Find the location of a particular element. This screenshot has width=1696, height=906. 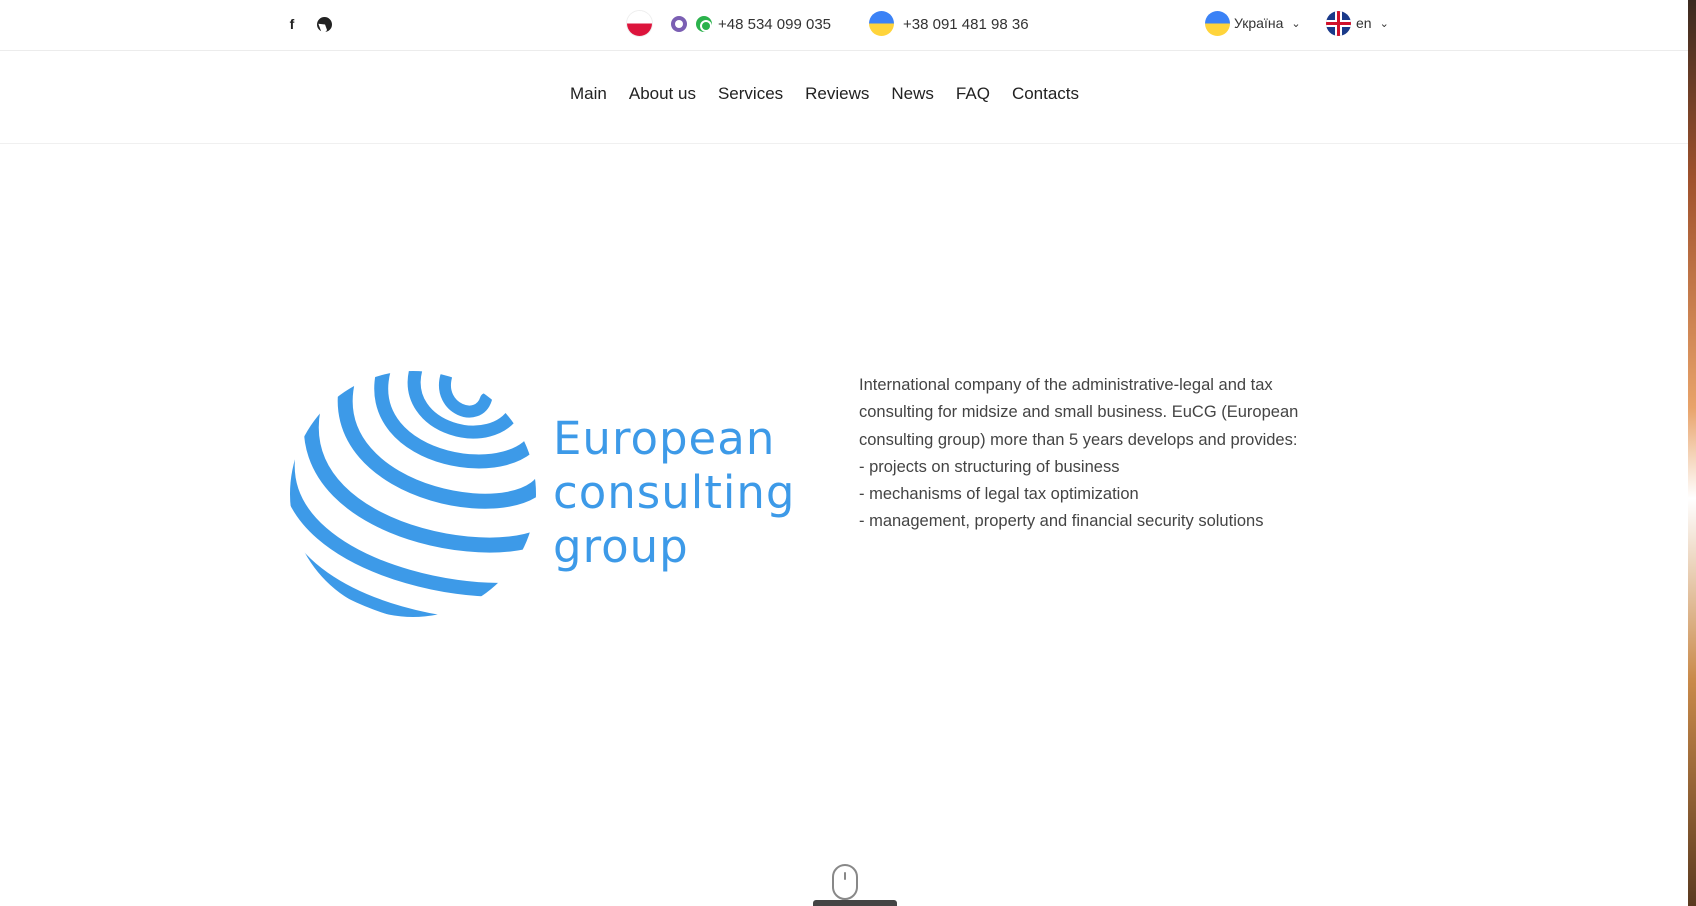

eucg-logo-mark is located at coordinates (413, 494).